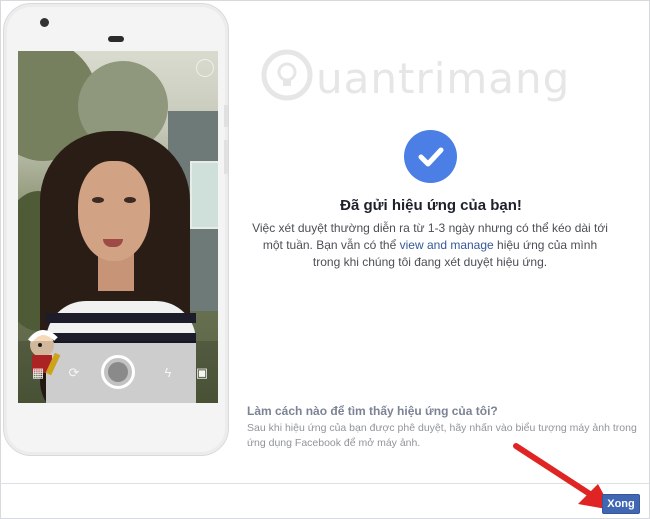  I want to click on shutter-inner, so click(118, 372).